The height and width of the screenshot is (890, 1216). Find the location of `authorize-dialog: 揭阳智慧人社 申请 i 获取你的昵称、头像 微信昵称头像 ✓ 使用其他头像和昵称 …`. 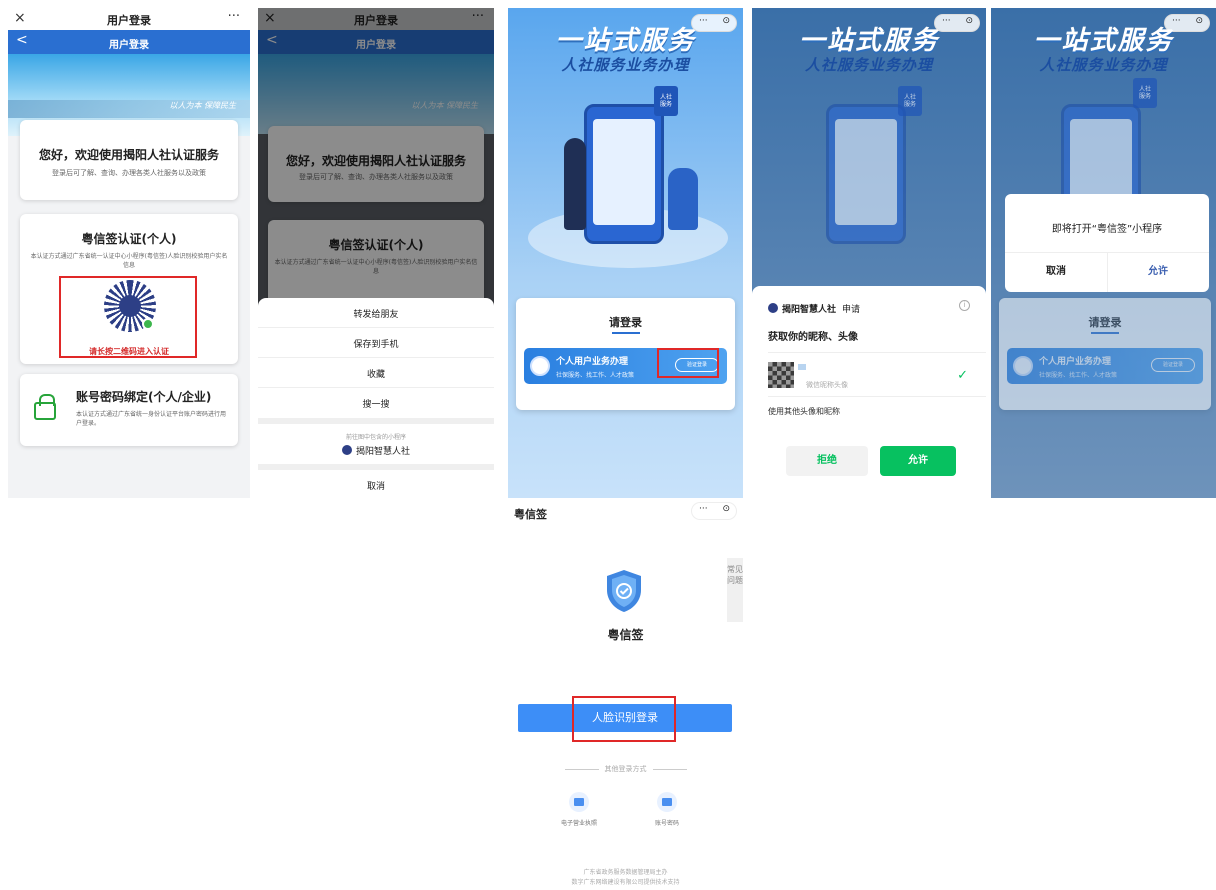

authorize-dialog: 揭阳智慧人社 申请 i 获取你的昵称、头像 微信昵称头像 ✓ 使用其他头像和昵称 … is located at coordinates (869, 392).